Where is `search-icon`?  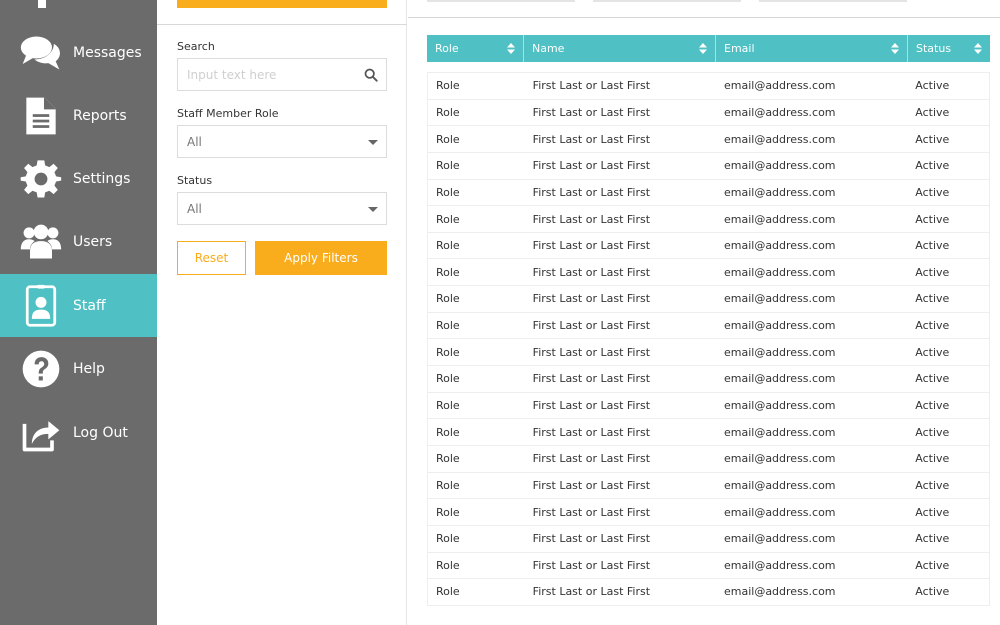
search-icon is located at coordinates (371, 75).